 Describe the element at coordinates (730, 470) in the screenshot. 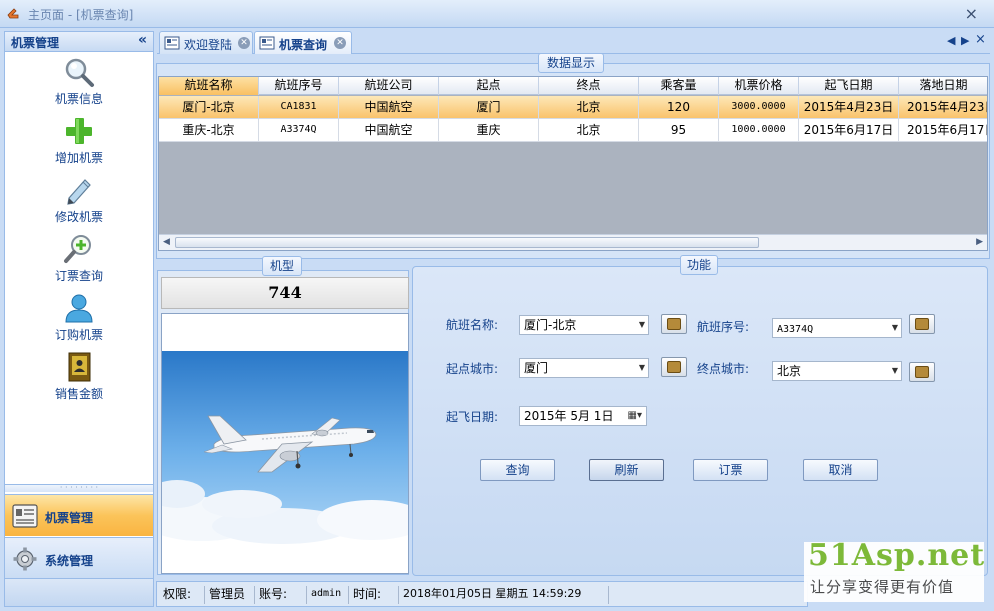

I see `book-button: 订票` at that location.